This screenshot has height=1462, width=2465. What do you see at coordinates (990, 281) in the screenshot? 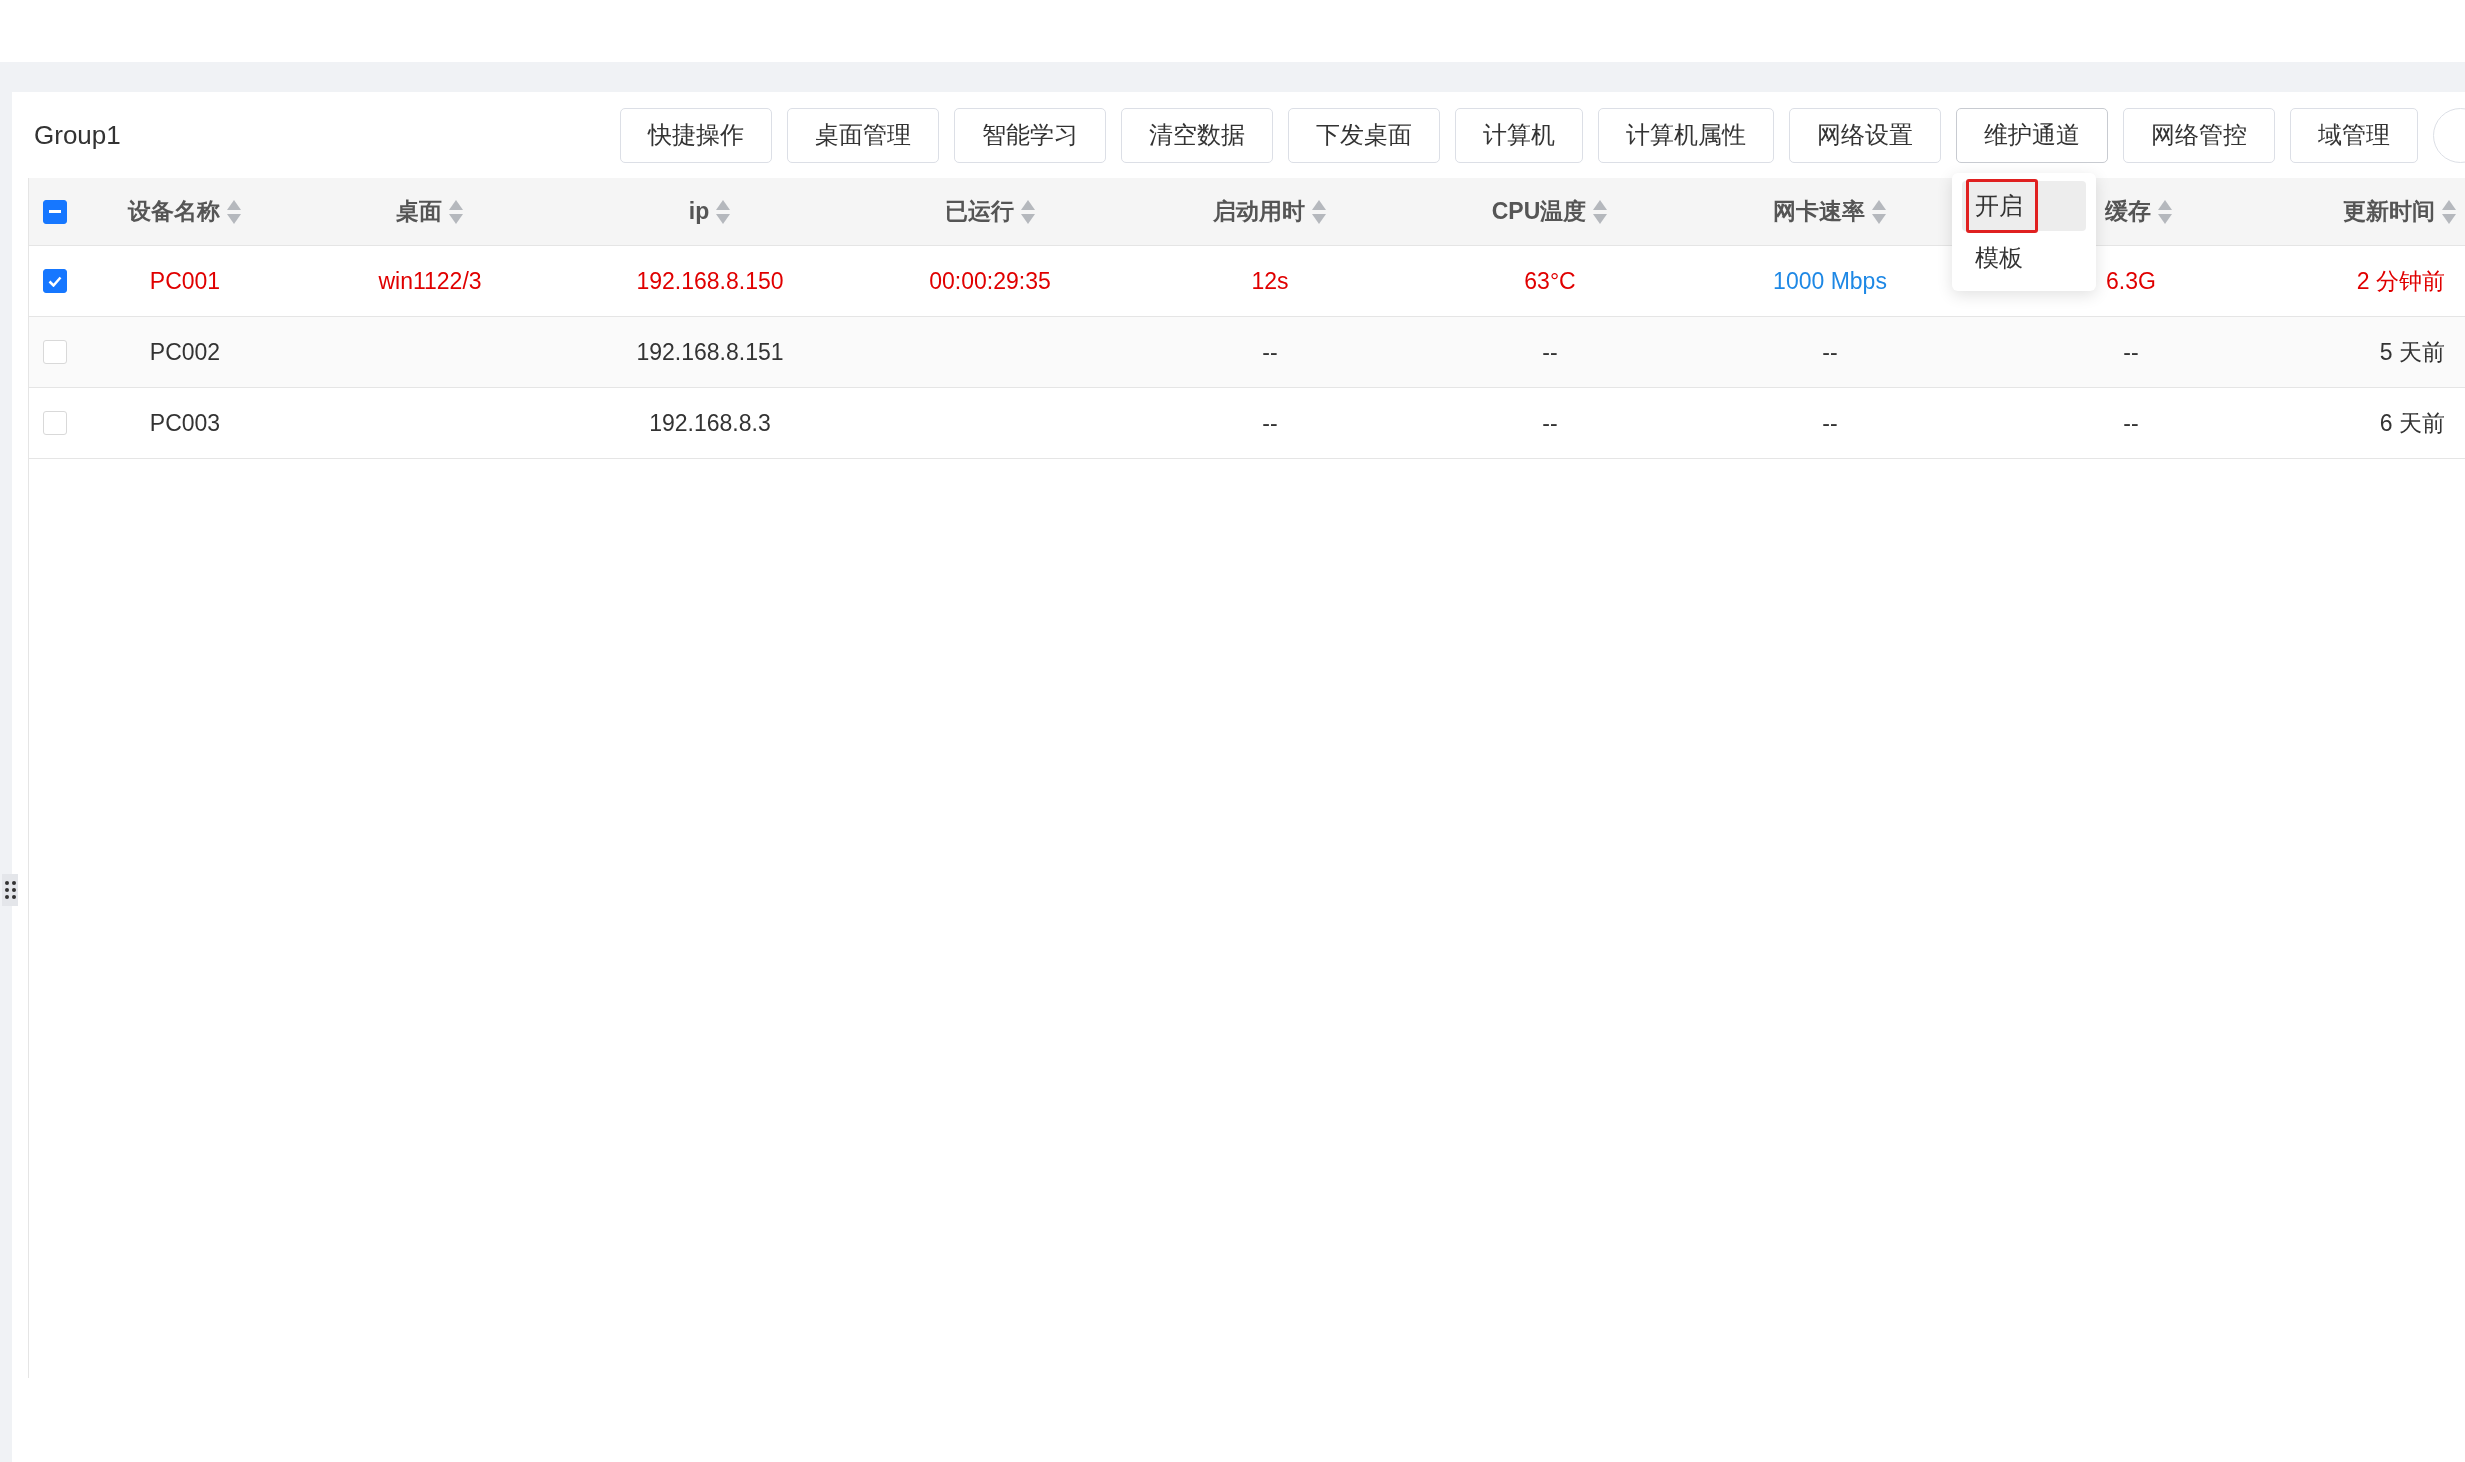
I see `table-cell: 00:00:29:35` at bounding box center [990, 281].